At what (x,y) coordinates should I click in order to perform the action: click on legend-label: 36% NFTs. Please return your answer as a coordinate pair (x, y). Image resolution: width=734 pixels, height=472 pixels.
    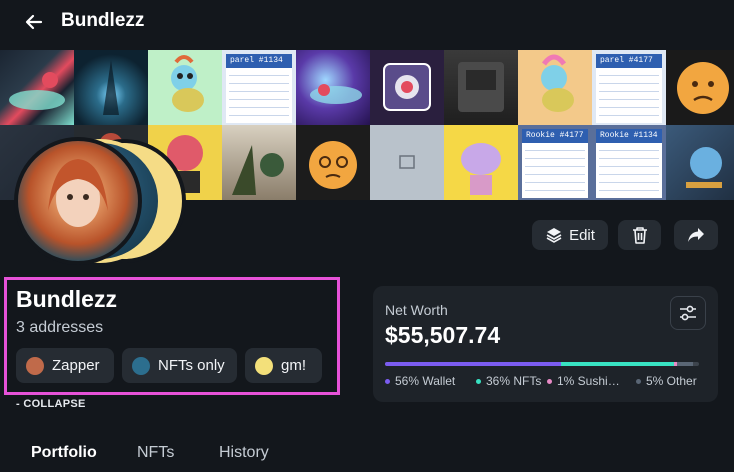
    Looking at the image, I should click on (514, 381).